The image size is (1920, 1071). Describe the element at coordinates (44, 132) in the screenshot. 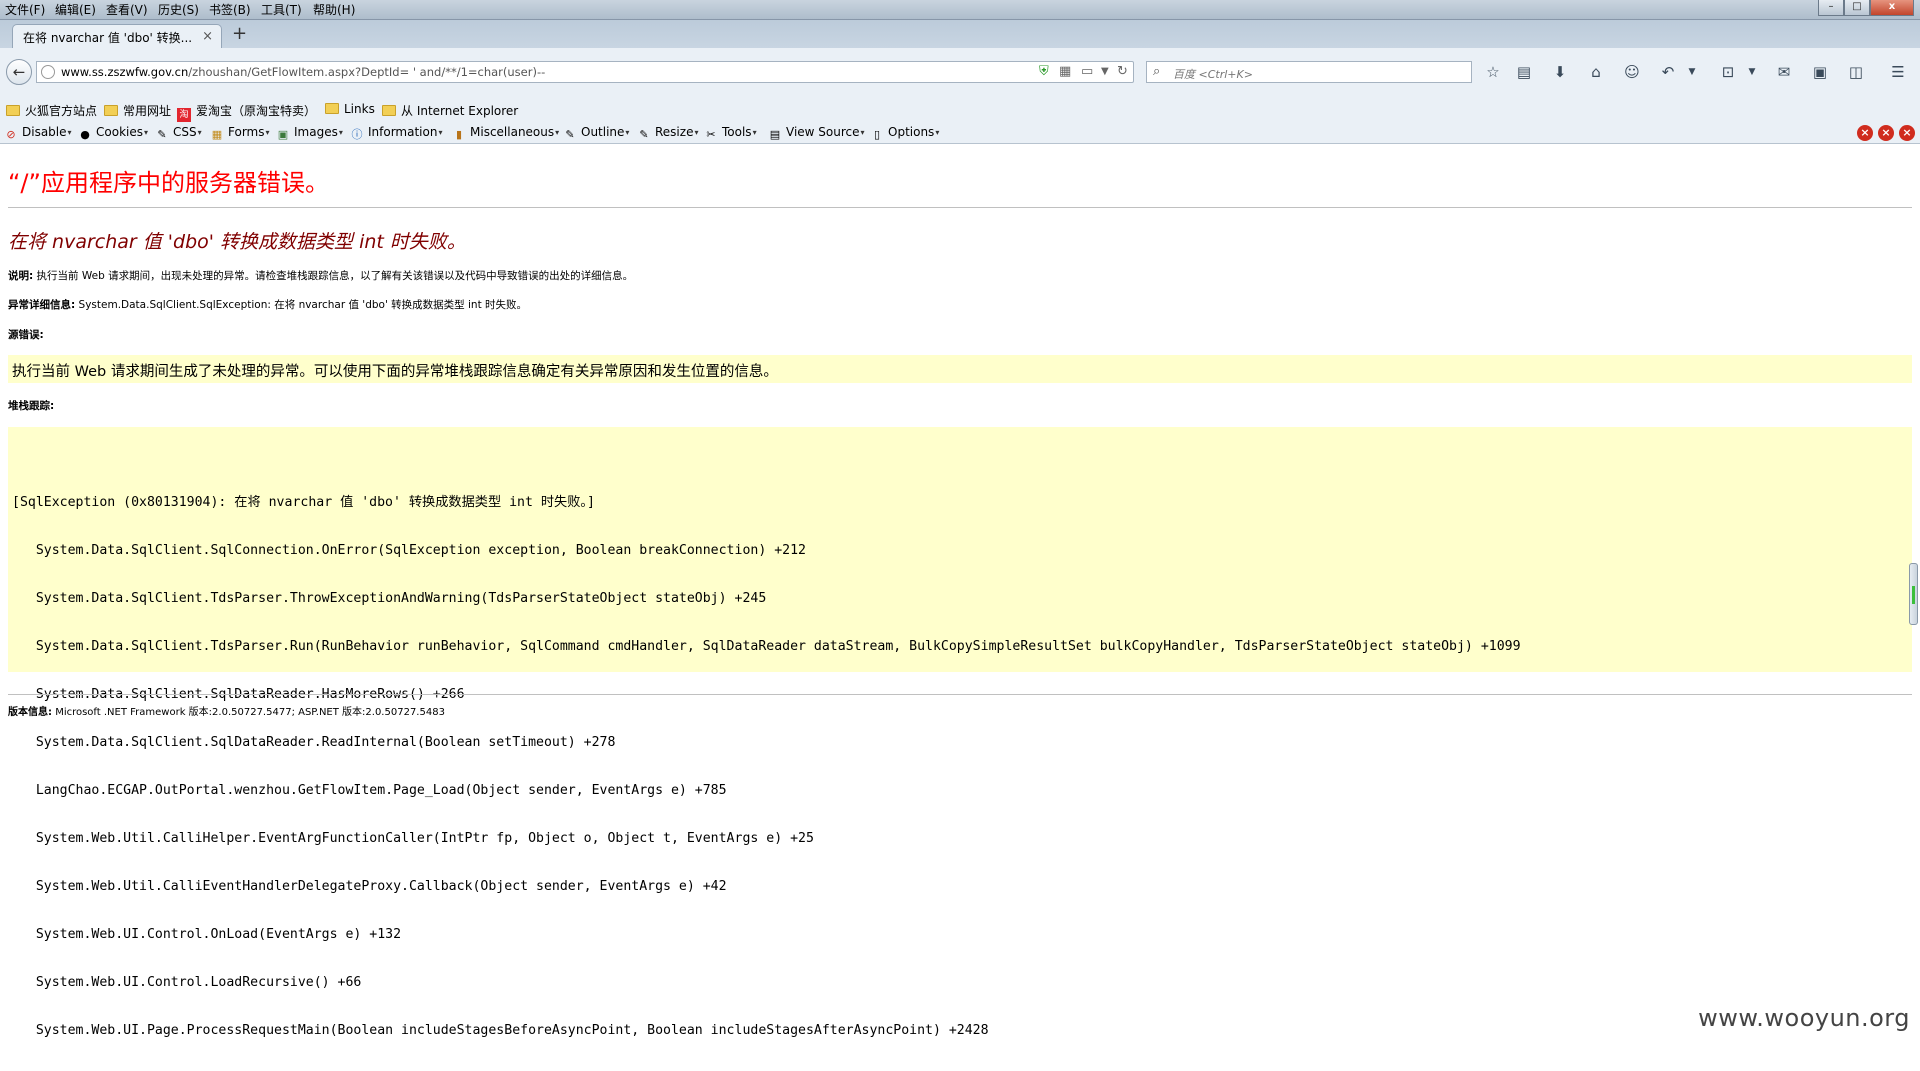

I see `dev-label: Disable` at that location.